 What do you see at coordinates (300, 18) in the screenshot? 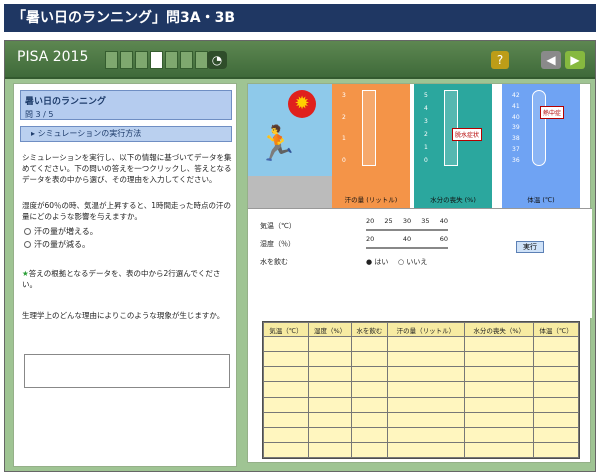
I see `page-title: 「暑い日のランニング」問3A・3B` at bounding box center [300, 18].